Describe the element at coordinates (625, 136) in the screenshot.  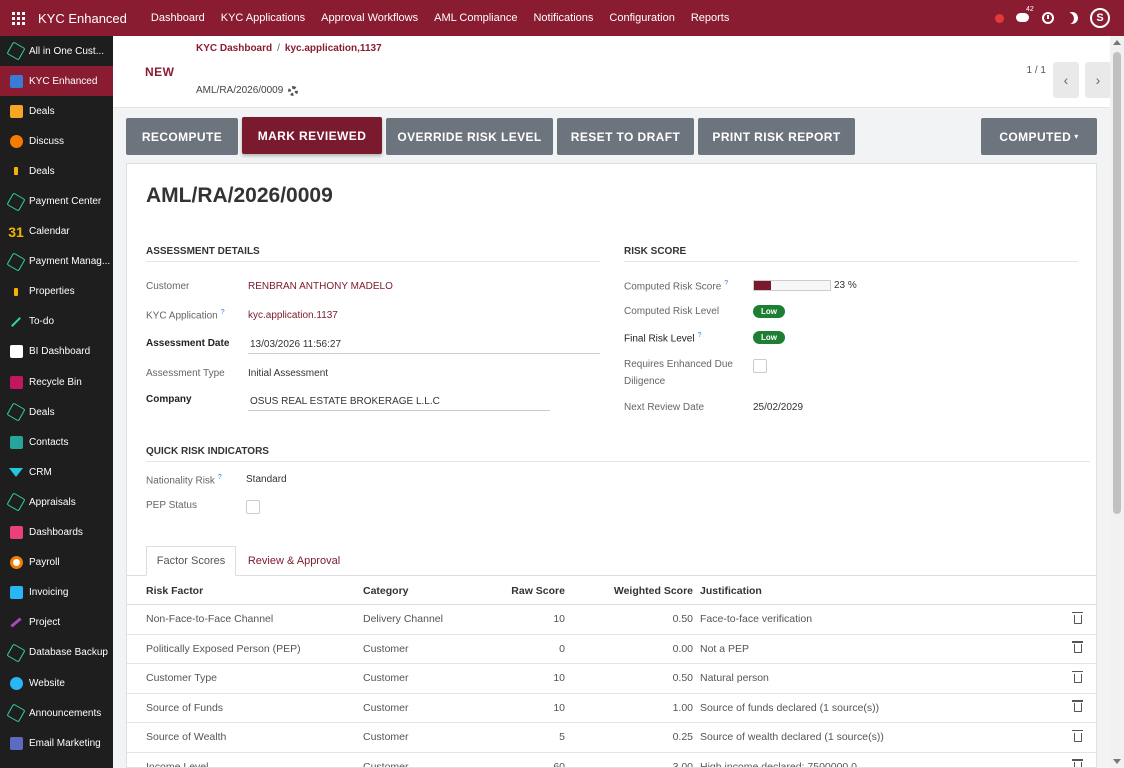
I see `reset-to-draft-button: RESET TO DRAFT` at that location.